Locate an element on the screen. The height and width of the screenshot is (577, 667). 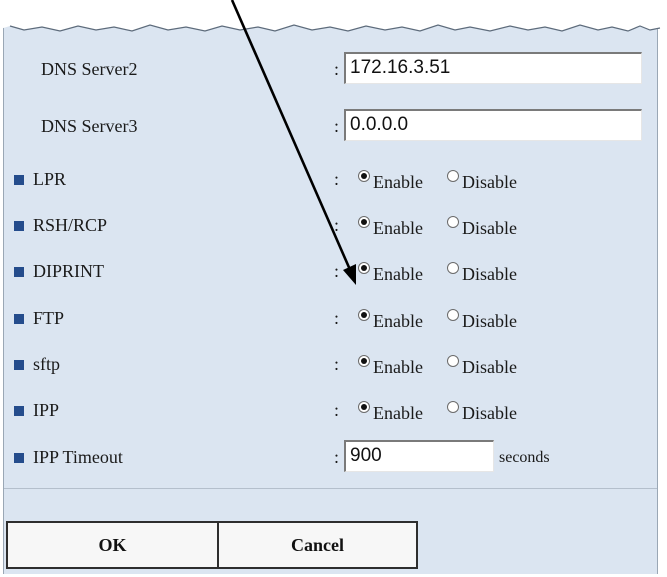
ipp-timeout-label: IPP Timeout is located at coordinates (78, 457).